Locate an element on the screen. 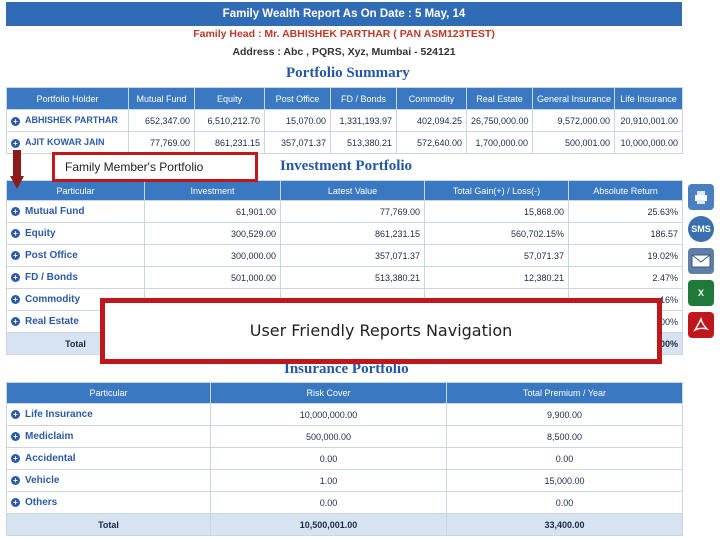 The width and height of the screenshot is (720, 540). cell: 1,331,193.97 is located at coordinates (363, 120).